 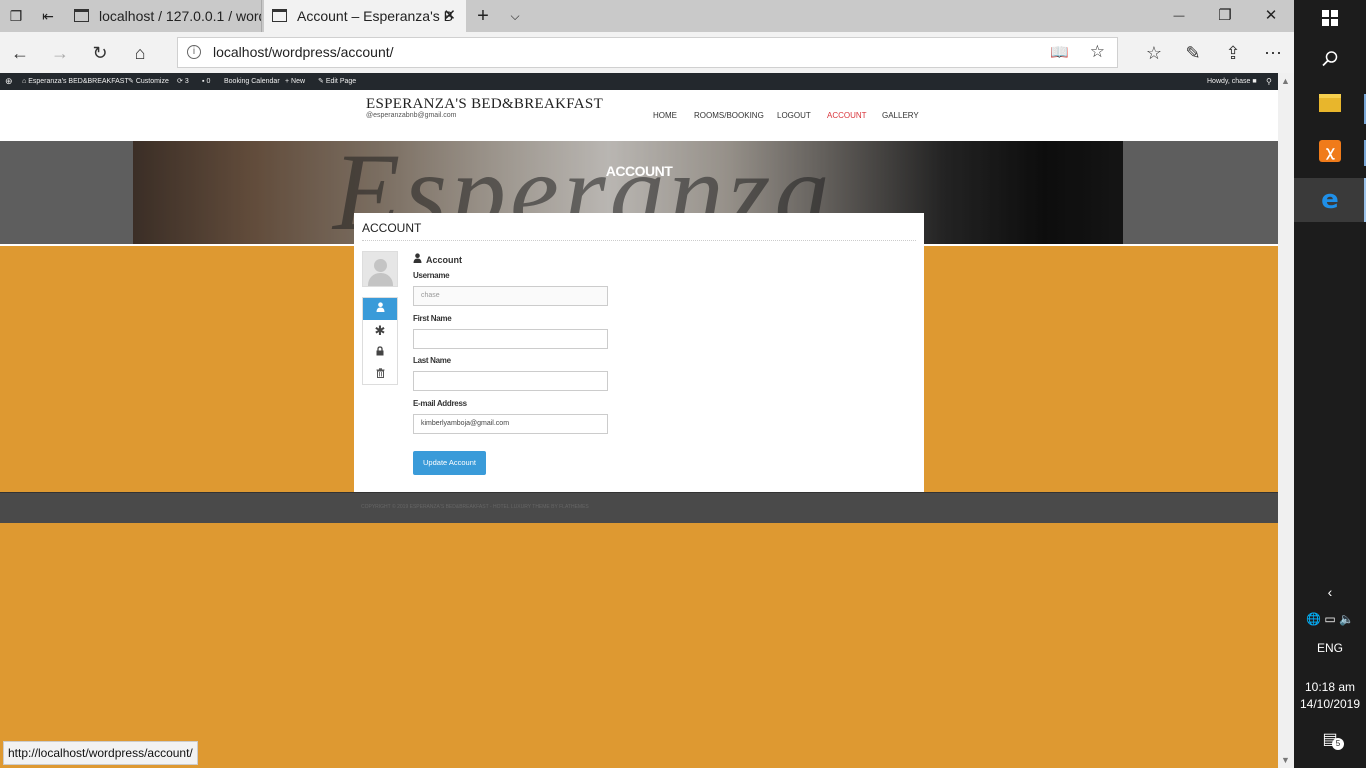 What do you see at coordinates (1233, 53) in the screenshot?
I see `share-icon: ⇪` at bounding box center [1233, 53].